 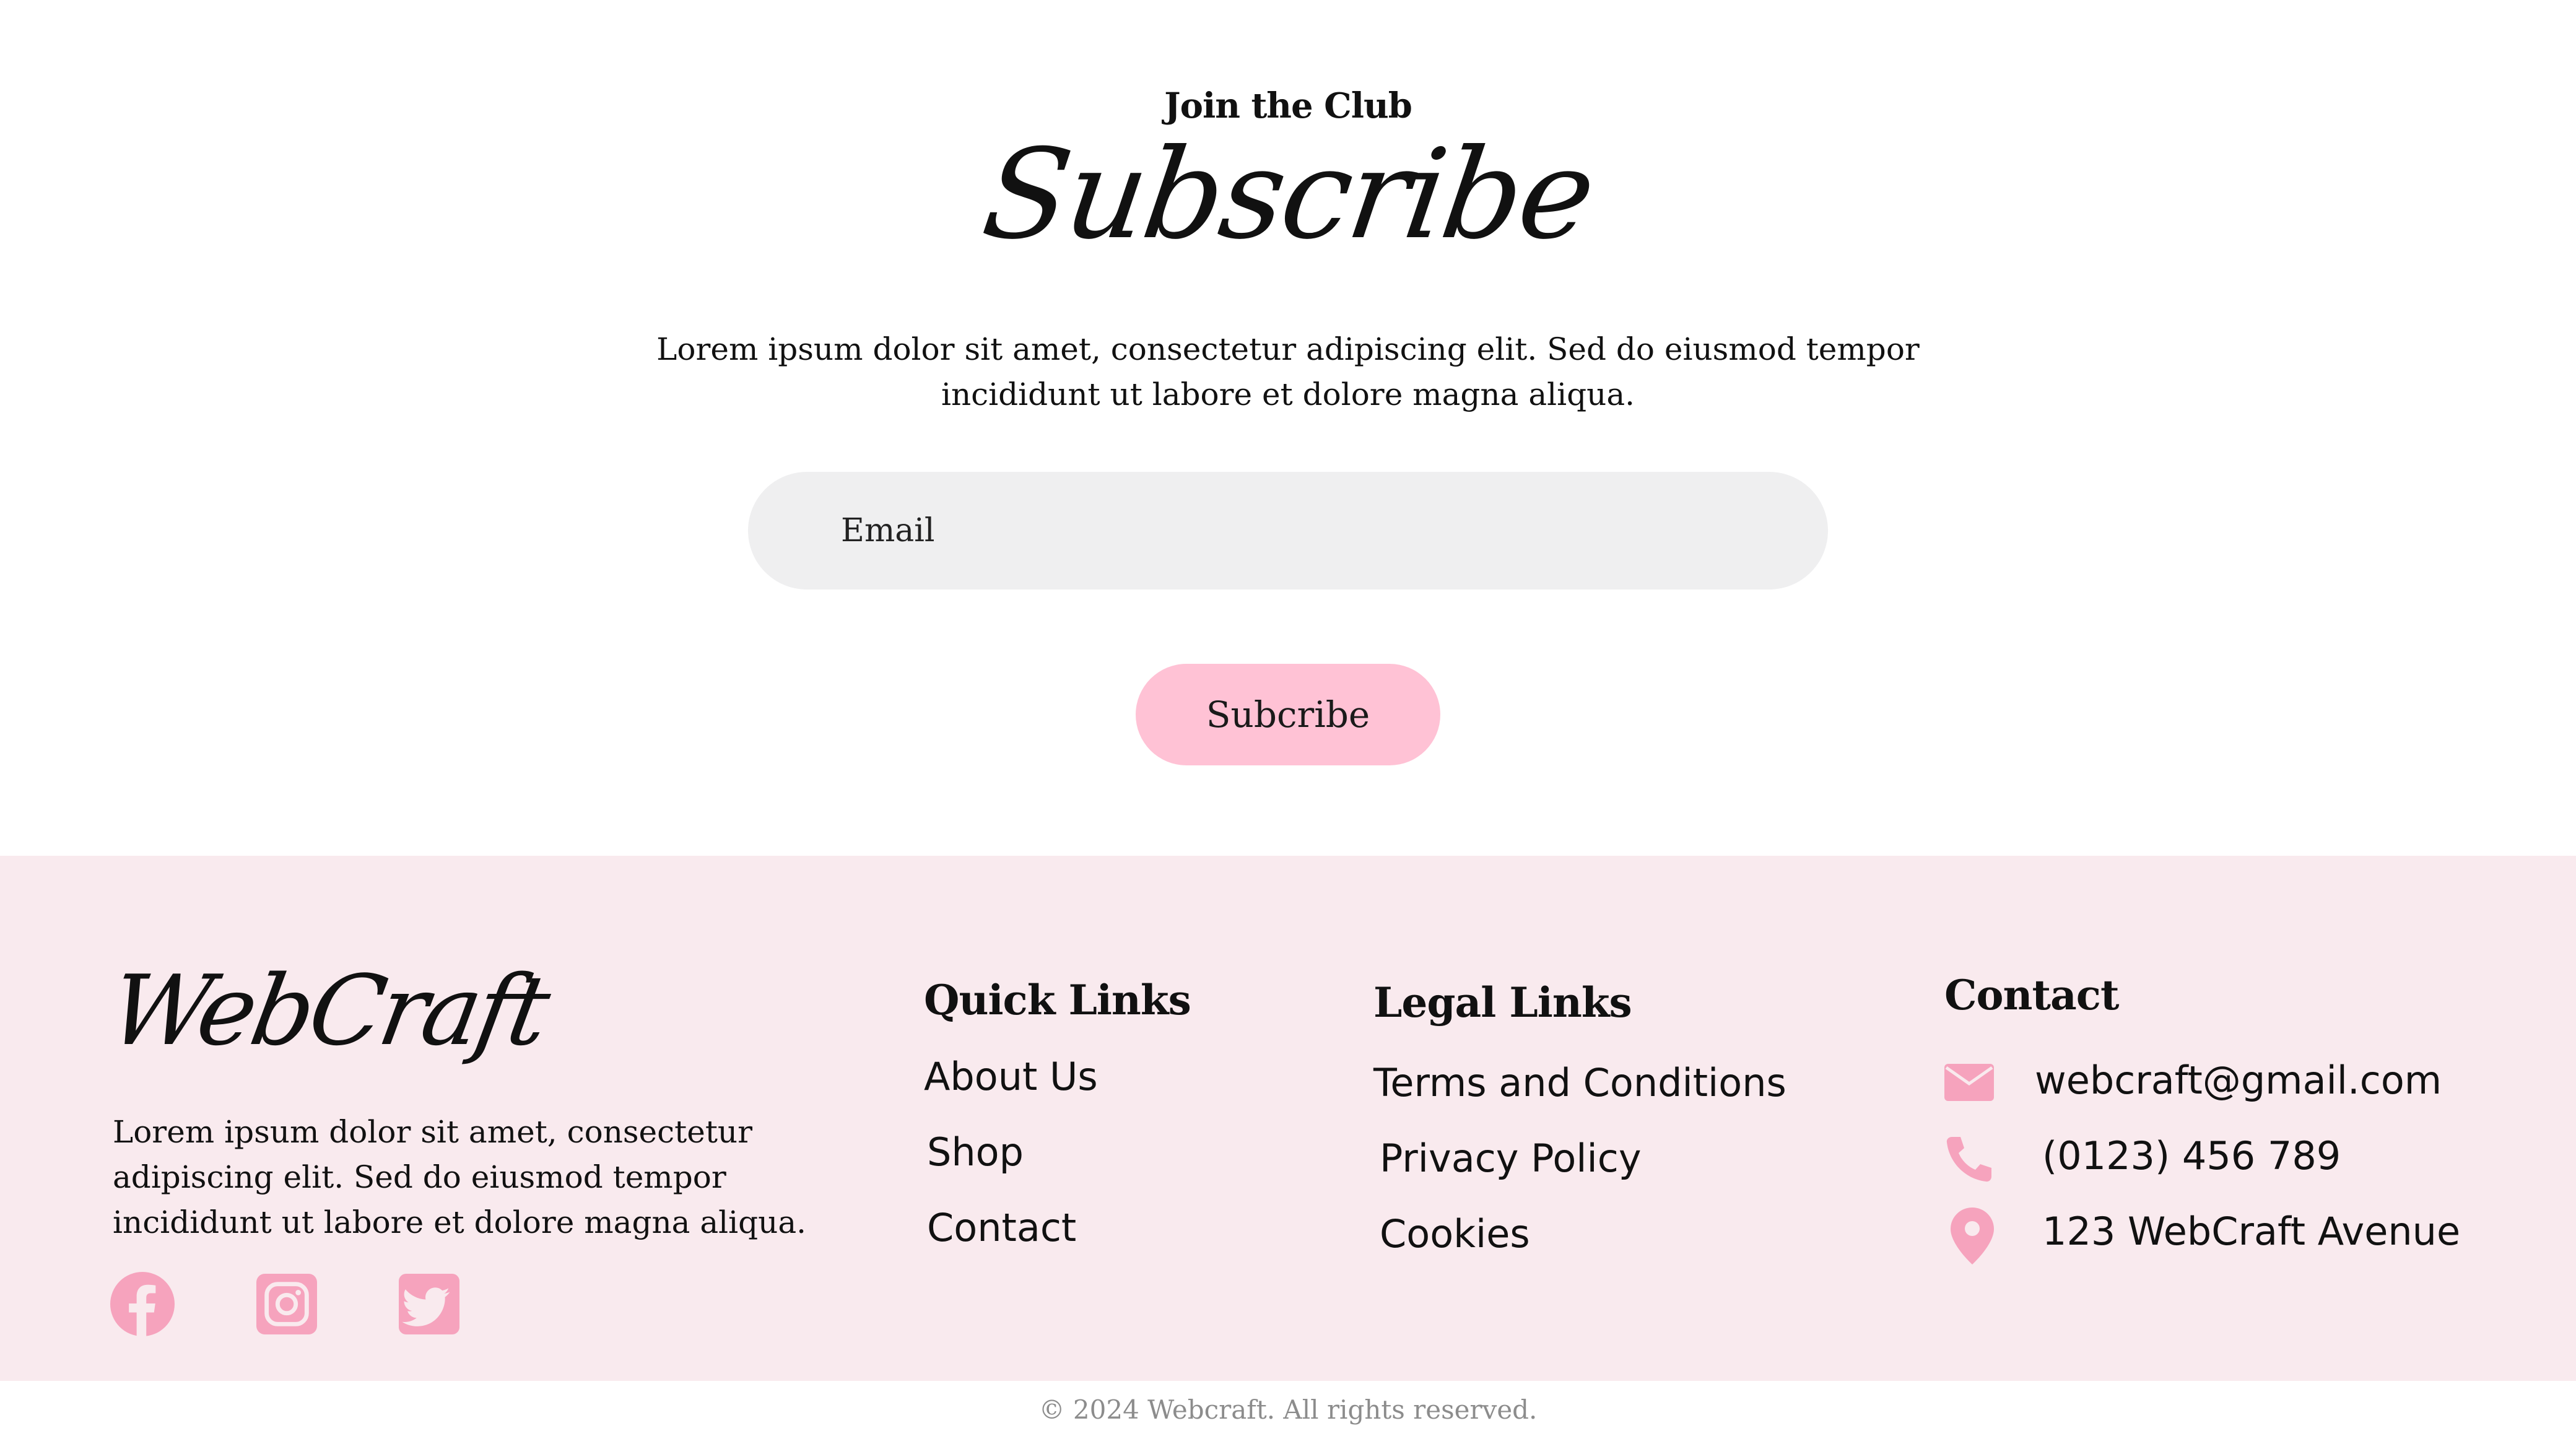 I want to click on link-contact: Contact, so click(x=1001, y=1227).